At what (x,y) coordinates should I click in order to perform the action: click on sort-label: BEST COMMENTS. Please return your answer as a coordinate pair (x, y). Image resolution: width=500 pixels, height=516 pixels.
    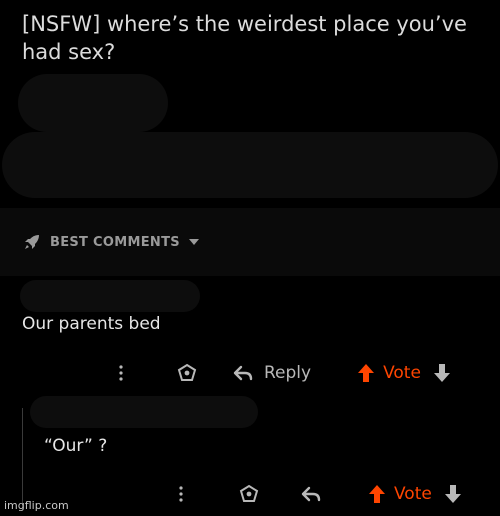
    Looking at the image, I should click on (115, 242).